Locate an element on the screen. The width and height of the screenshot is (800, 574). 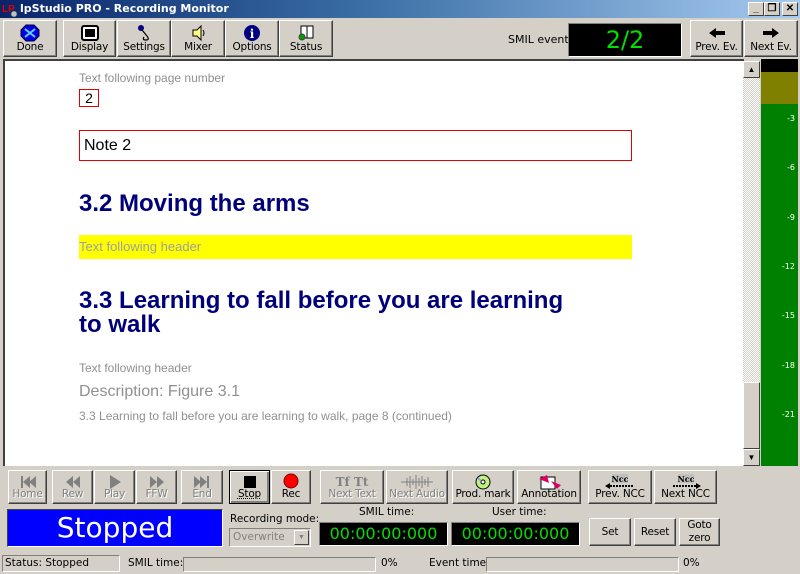
page-number-marker: 2 is located at coordinates (89, 98).